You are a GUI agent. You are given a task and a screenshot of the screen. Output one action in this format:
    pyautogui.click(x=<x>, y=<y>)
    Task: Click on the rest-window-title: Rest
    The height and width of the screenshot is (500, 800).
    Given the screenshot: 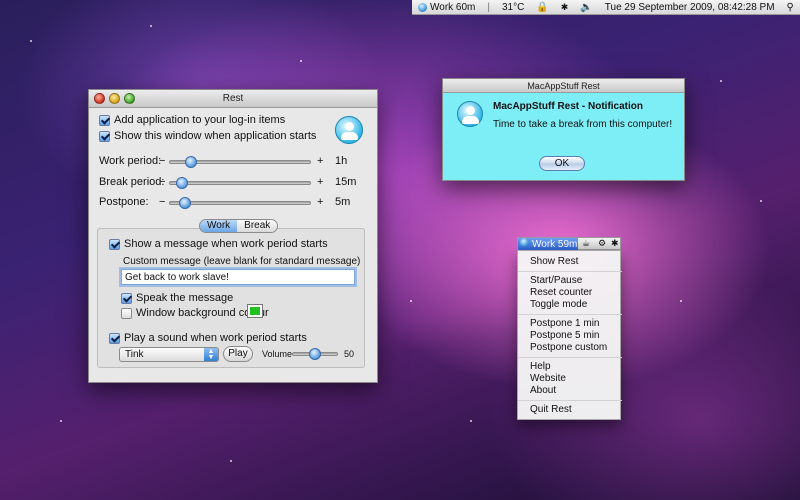 What is the action you would take?
    pyautogui.click(x=233, y=98)
    